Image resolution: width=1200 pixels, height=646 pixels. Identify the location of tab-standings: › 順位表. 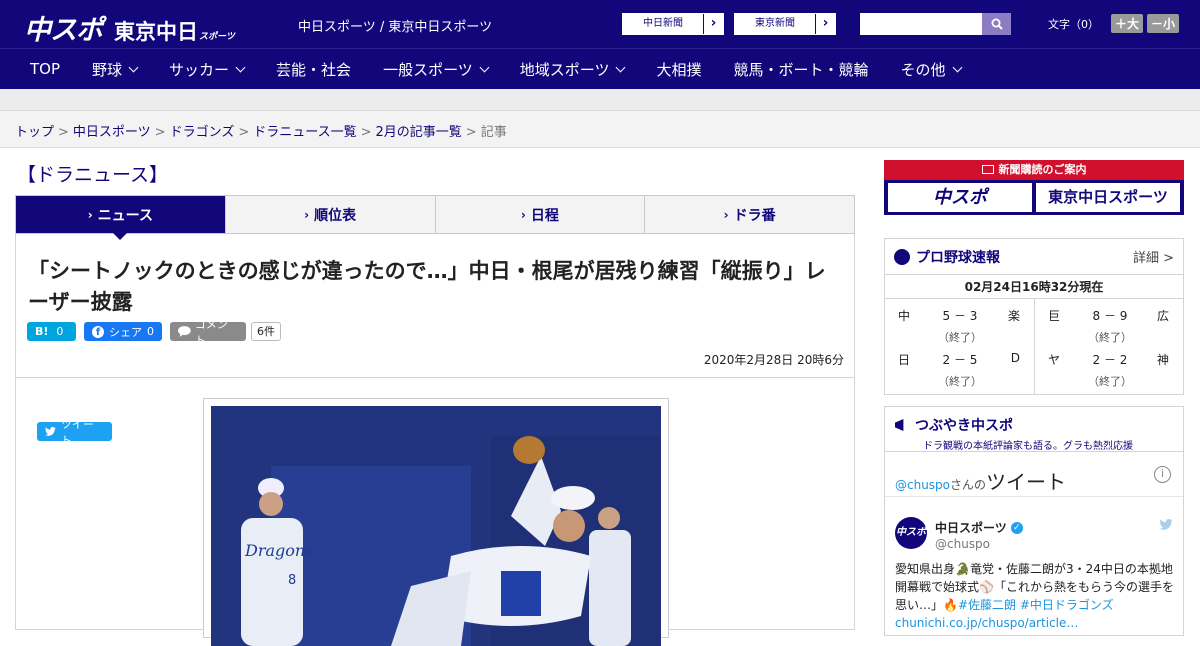
(329, 214).